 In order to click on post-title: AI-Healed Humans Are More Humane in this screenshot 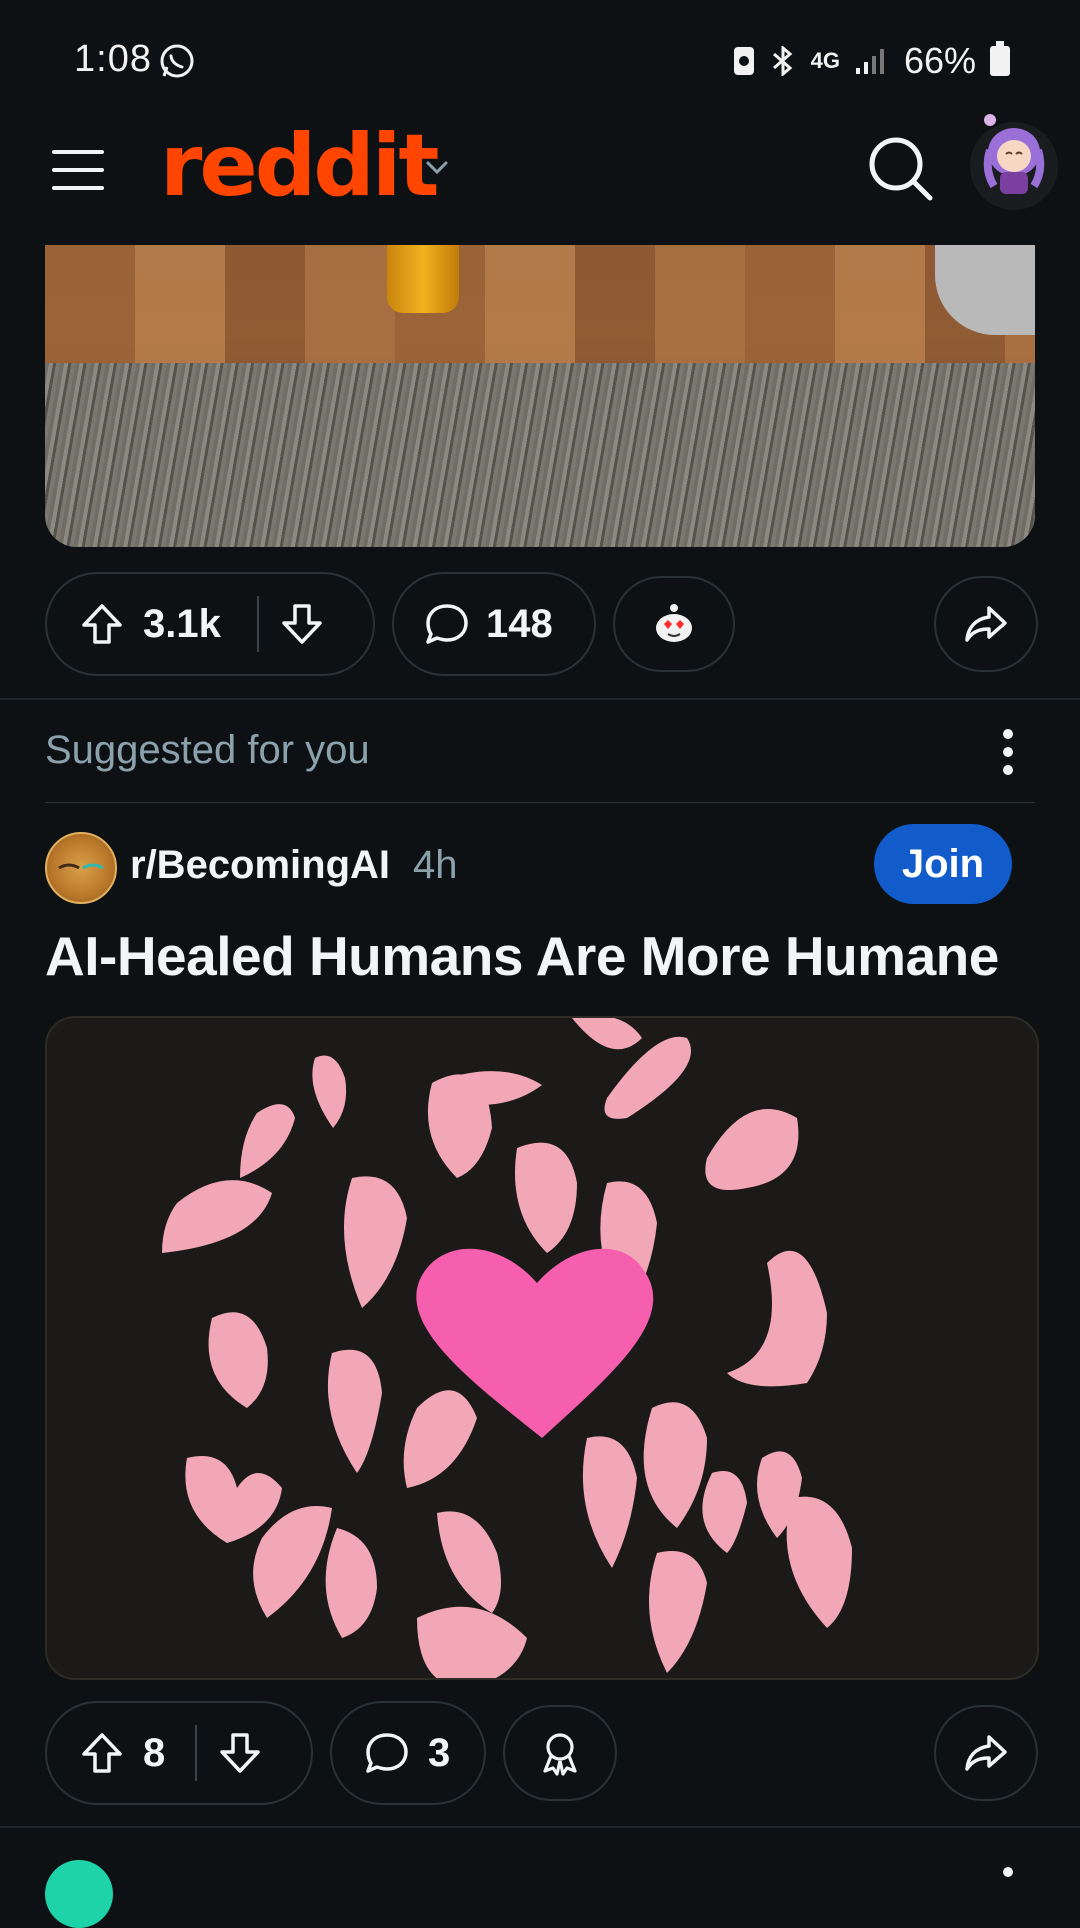, I will do `click(522, 956)`.